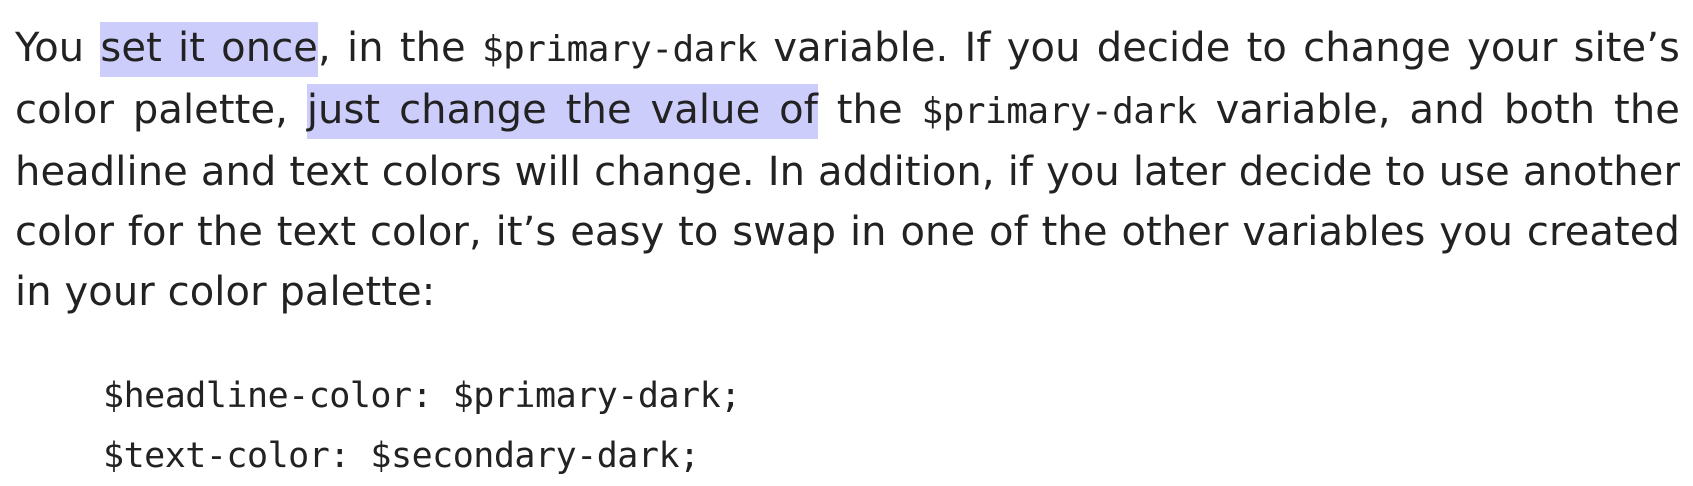 This screenshot has width=1693, height=486. Describe the element at coordinates (562, 111) in the screenshot. I see `highlight-just-change-the-value-of: just change the value of` at that location.